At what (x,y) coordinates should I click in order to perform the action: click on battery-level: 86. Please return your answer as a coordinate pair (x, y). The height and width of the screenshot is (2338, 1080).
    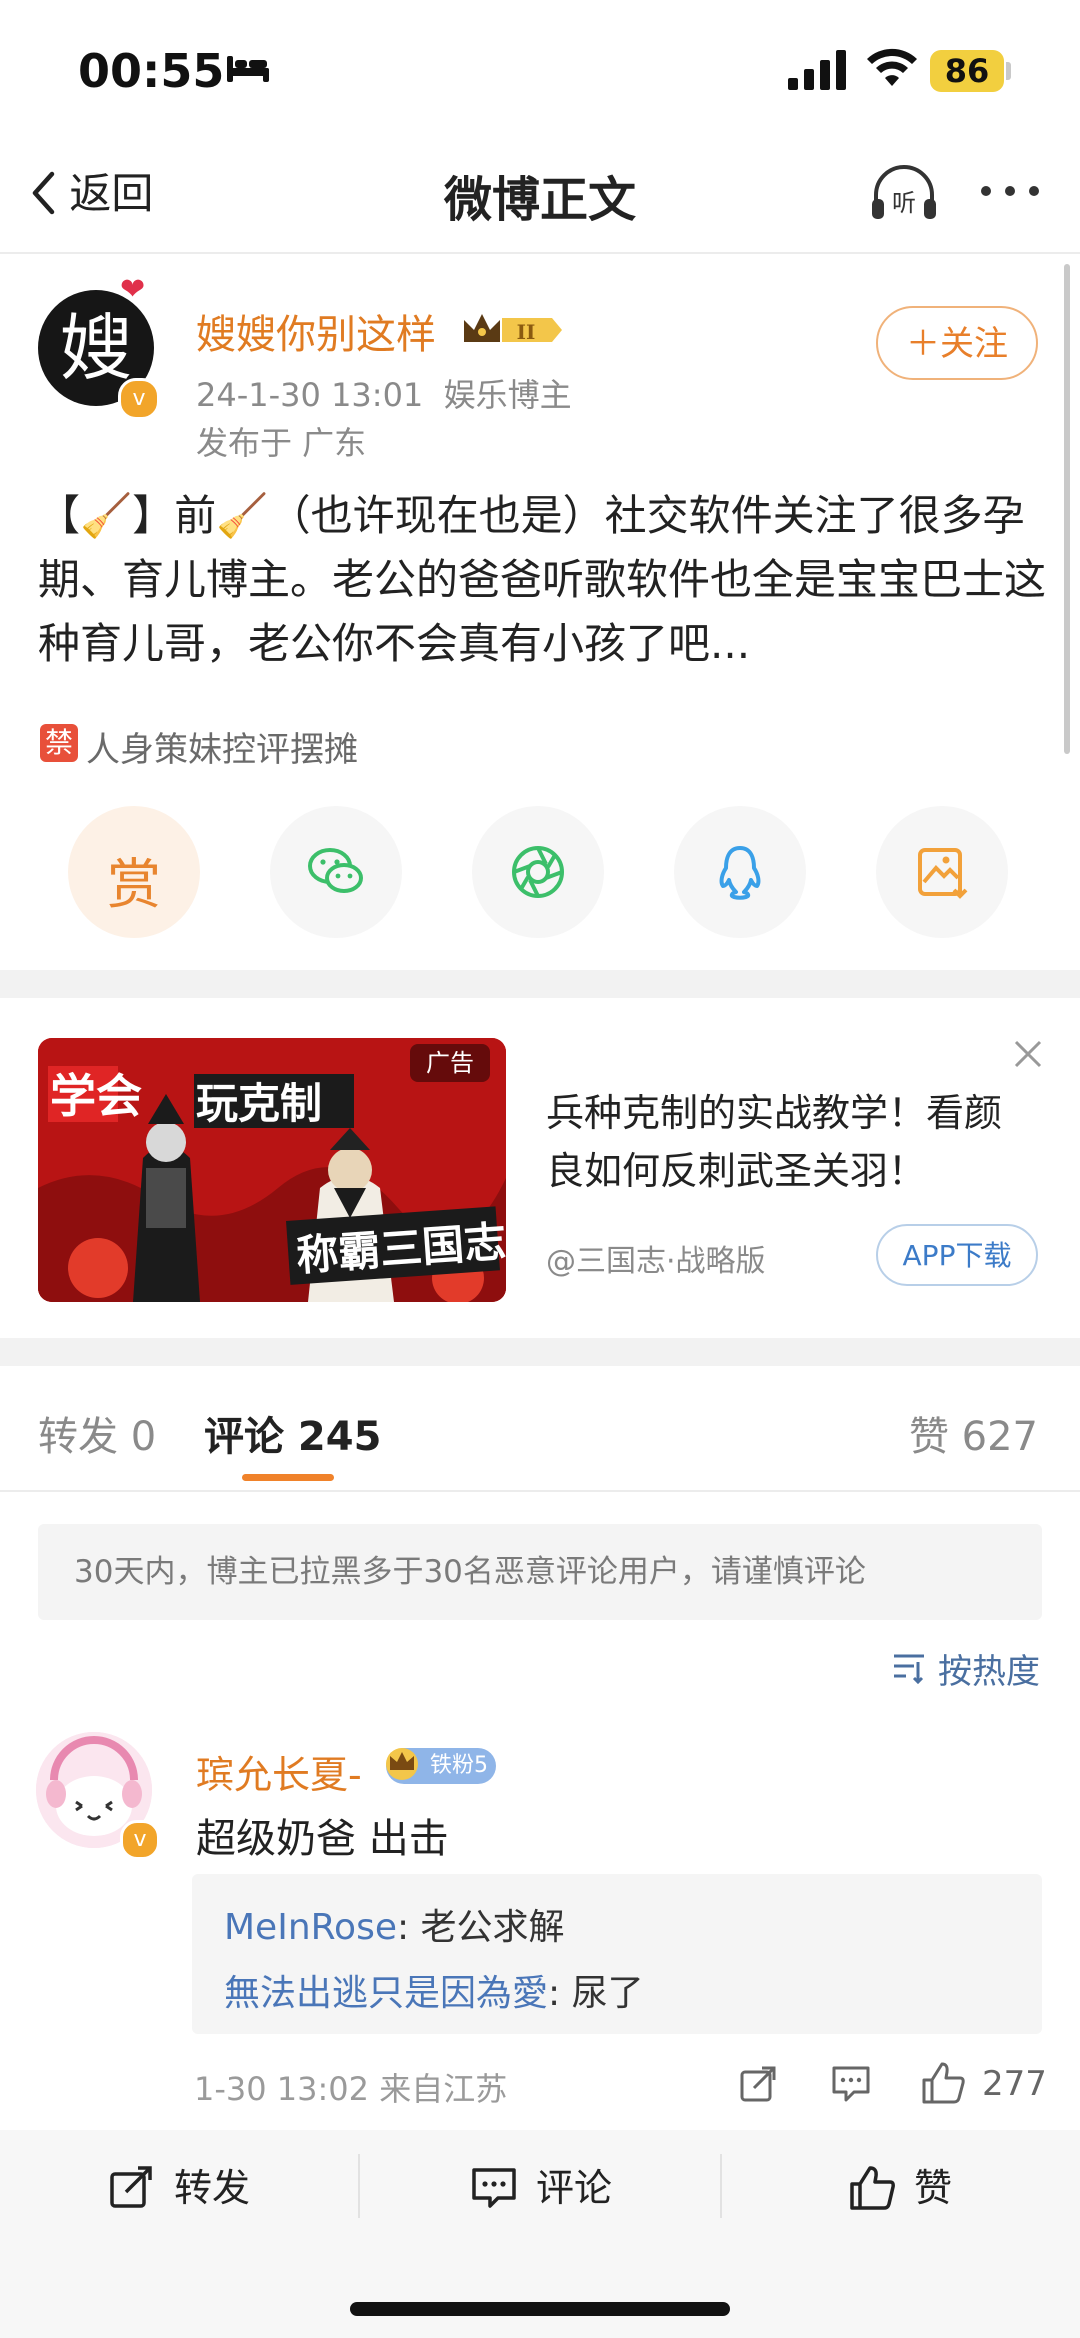
    Looking at the image, I should click on (967, 71).